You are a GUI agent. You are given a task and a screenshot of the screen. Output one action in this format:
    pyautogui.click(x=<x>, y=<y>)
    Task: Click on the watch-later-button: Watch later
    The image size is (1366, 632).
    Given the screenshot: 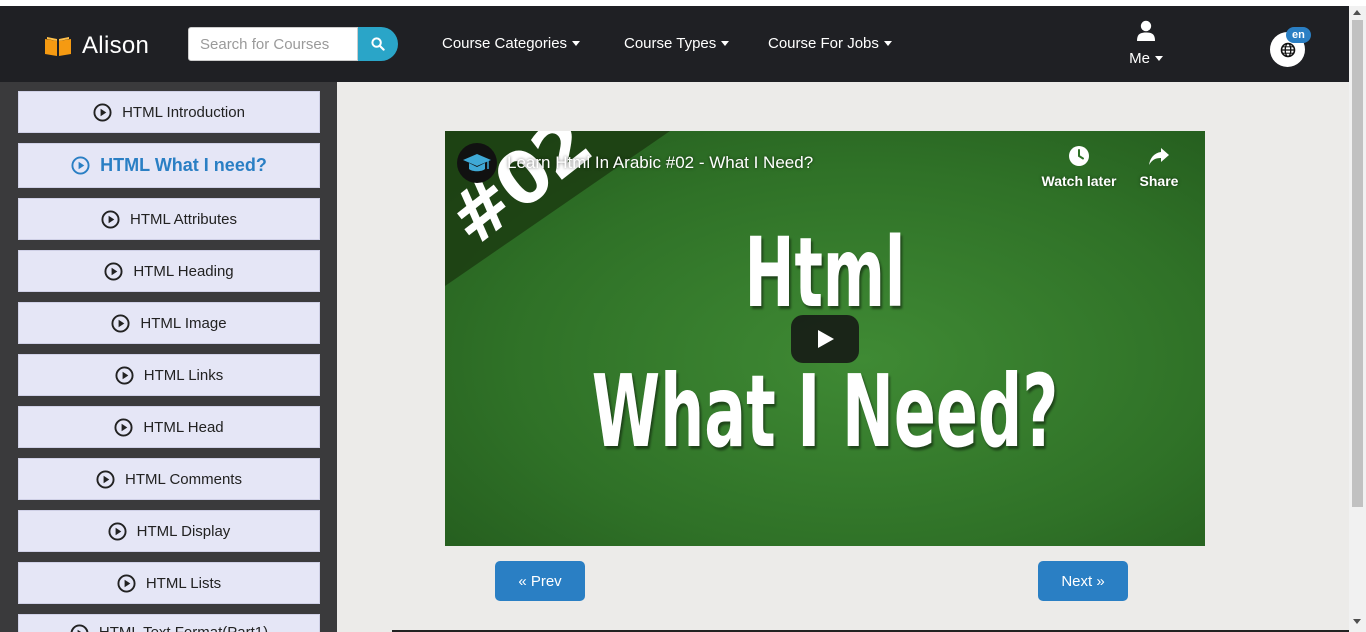 What is the action you would take?
    pyautogui.click(x=1079, y=167)
    